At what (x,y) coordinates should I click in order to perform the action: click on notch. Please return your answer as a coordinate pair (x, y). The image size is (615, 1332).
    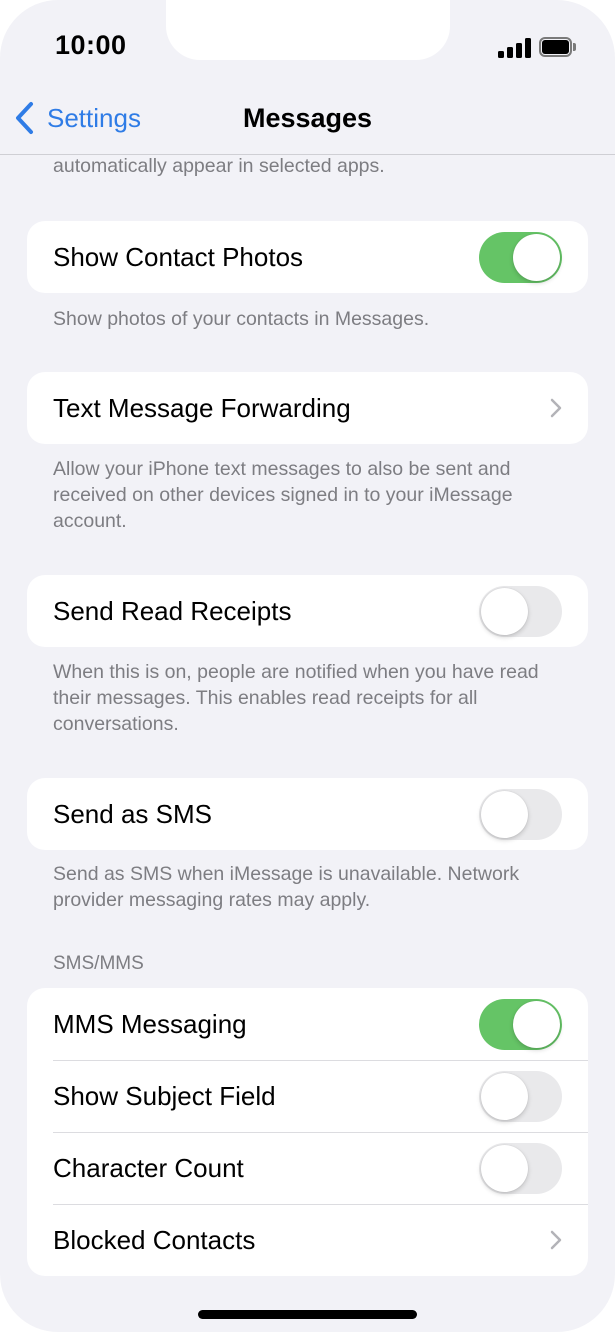
    Looking at the image, I should click on (308, 30).